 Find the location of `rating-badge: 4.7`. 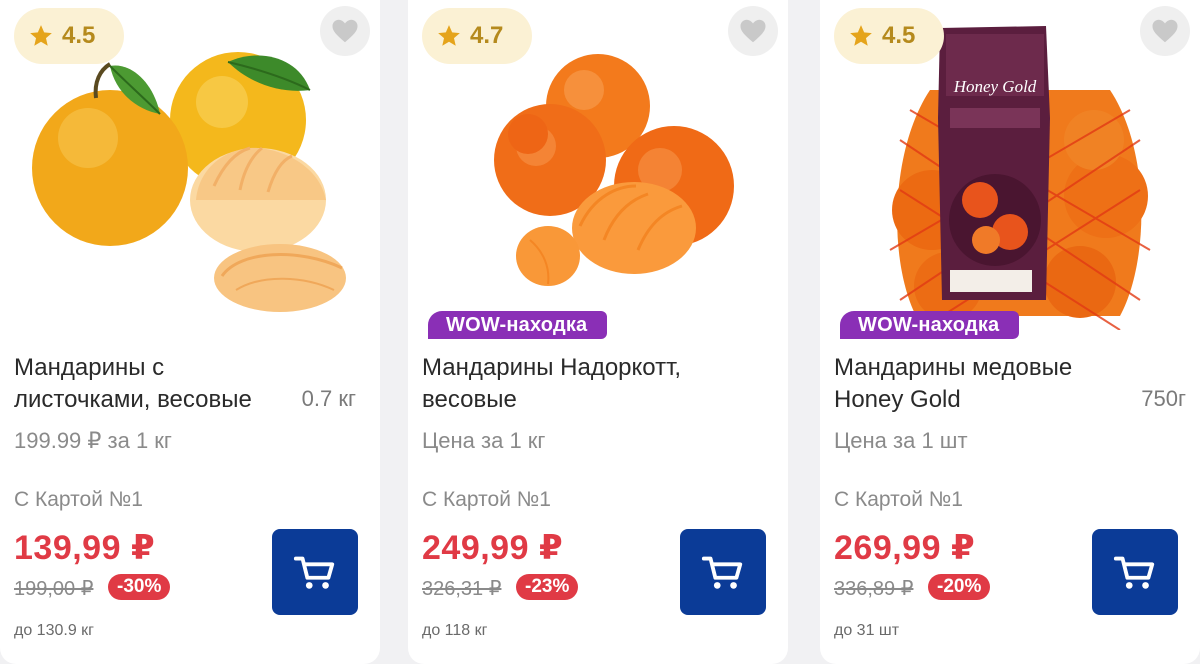

rating-badge: 4.7 is located at coordinates (477, 36).